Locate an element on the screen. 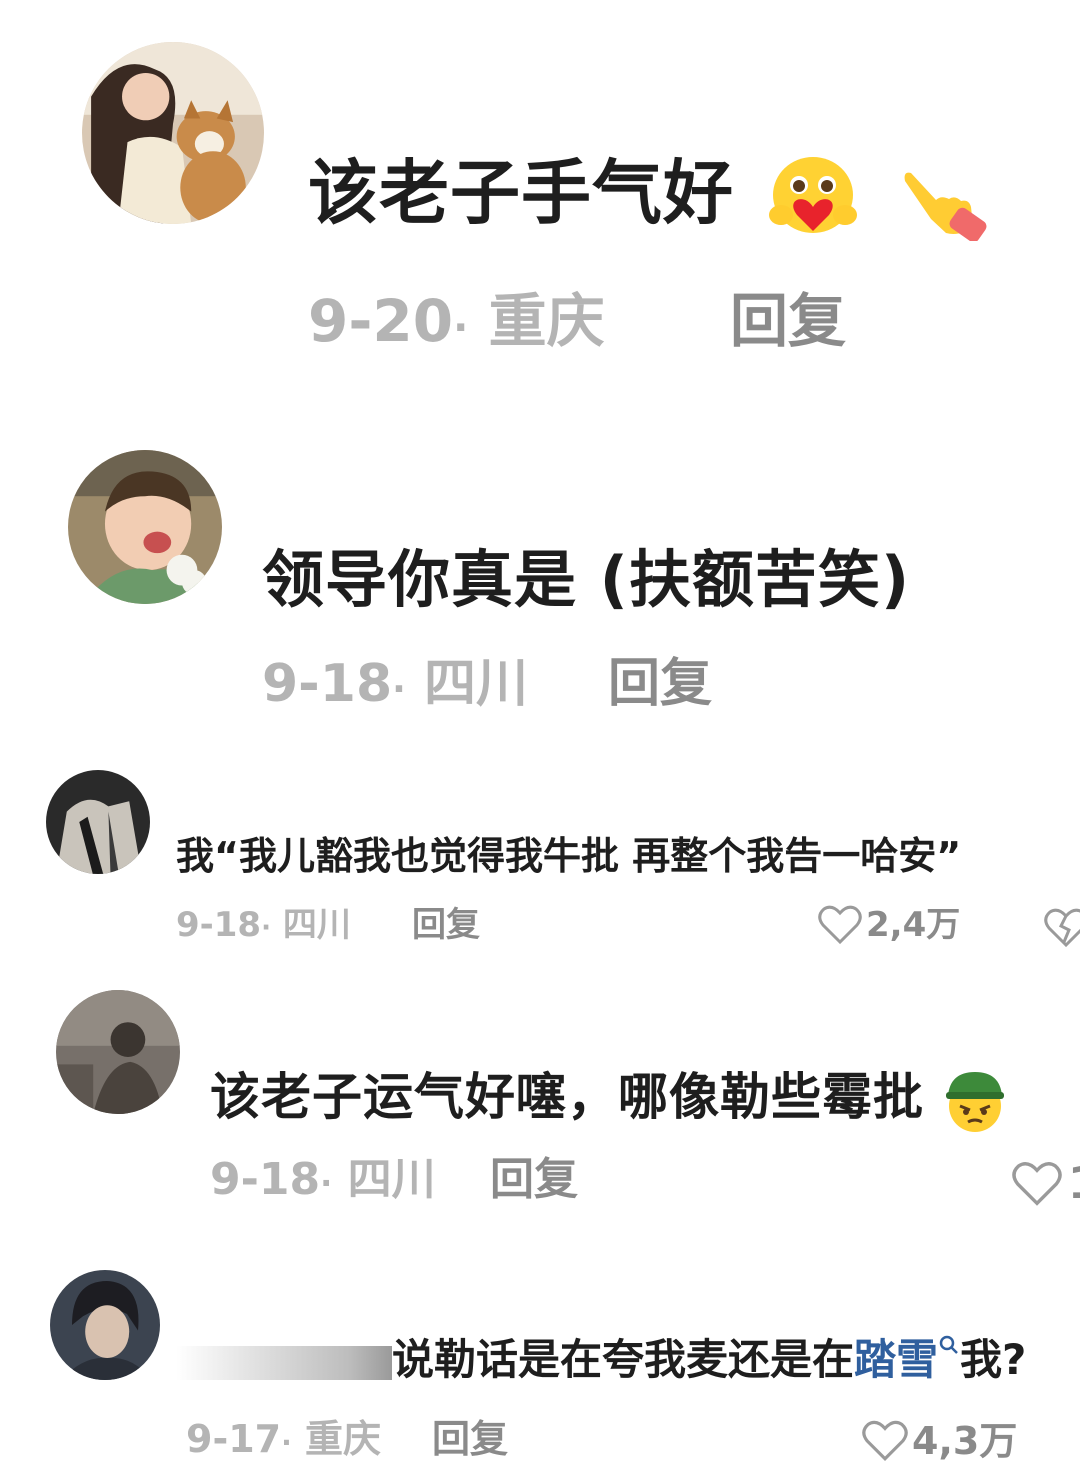 The image size is (1080, 1480). search-link-label: 踏雪 is located at coordinates (896, 1359).